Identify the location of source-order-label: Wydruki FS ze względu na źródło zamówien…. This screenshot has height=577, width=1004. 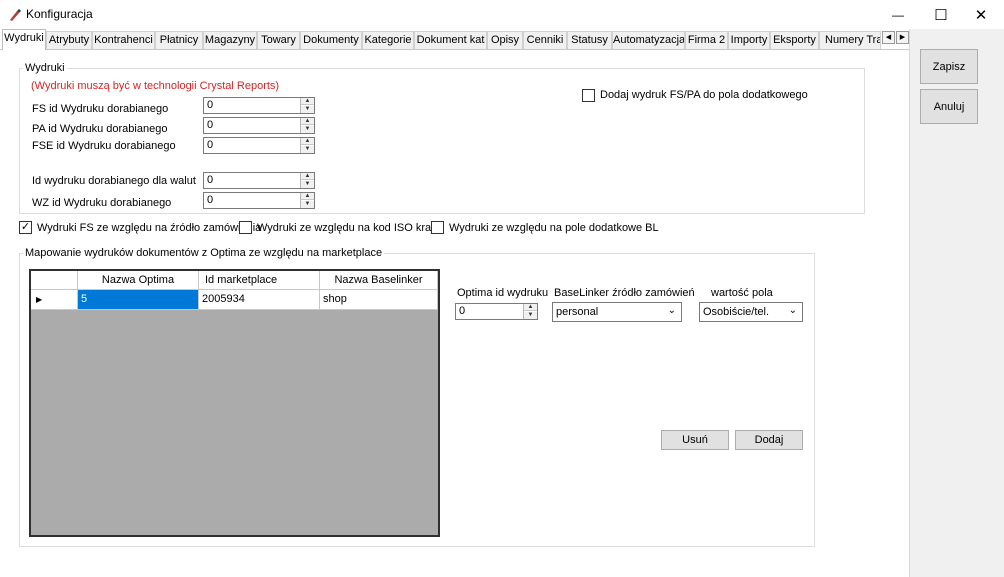
(149, 228).